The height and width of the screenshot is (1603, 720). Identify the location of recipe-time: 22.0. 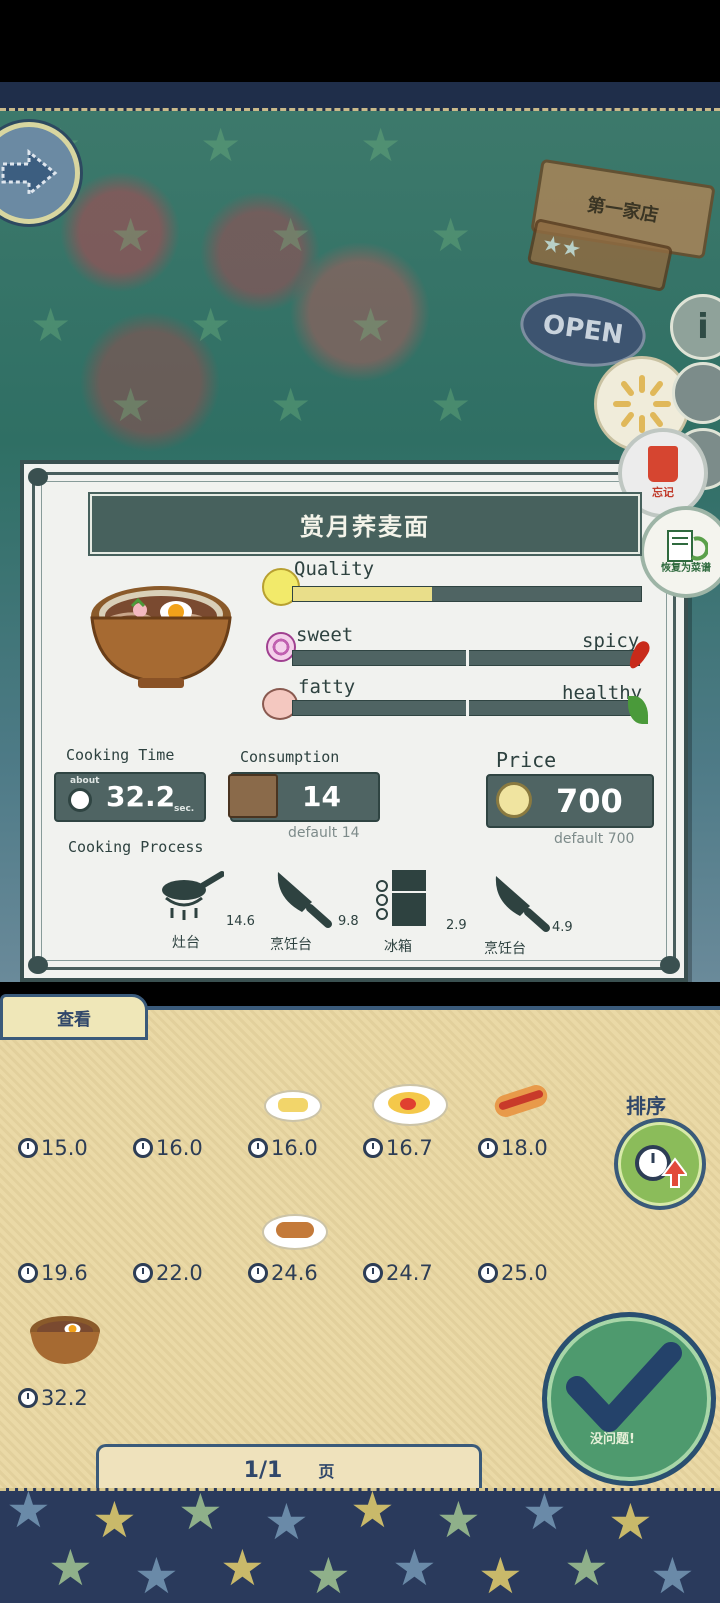
(168, 1273).